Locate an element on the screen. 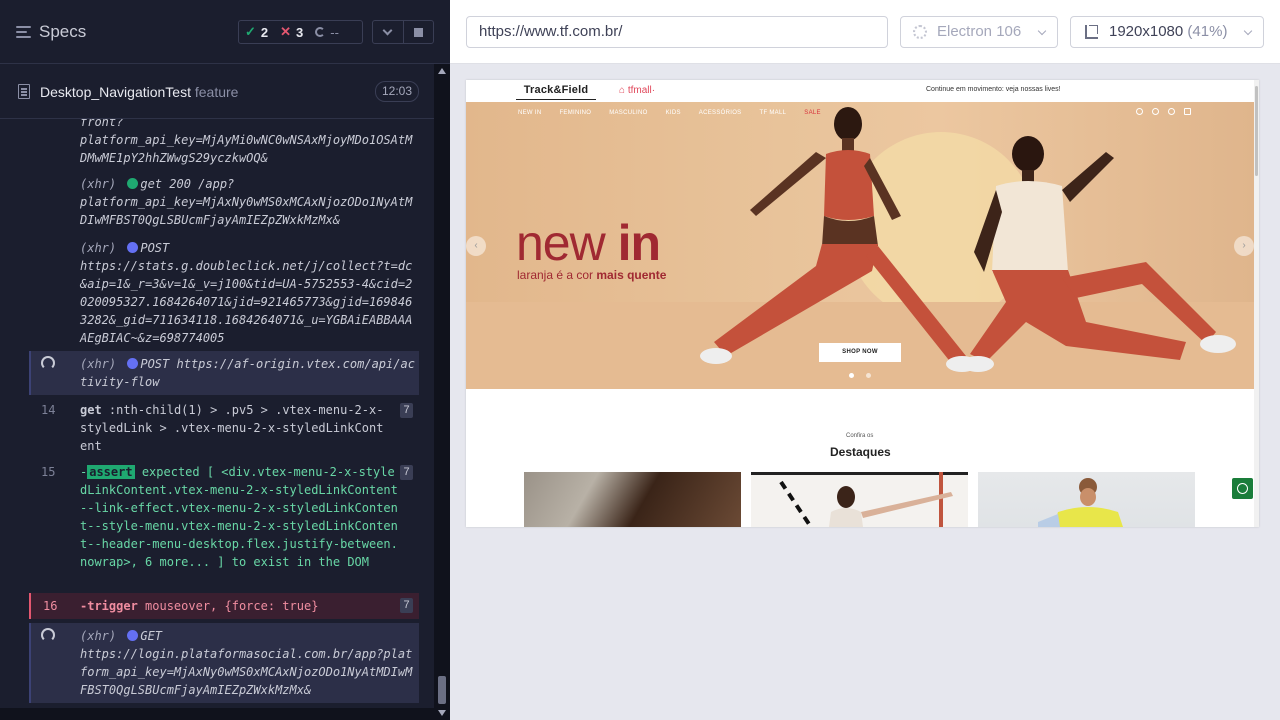  check-icon: ✓ is located at coordinates (250, 31).